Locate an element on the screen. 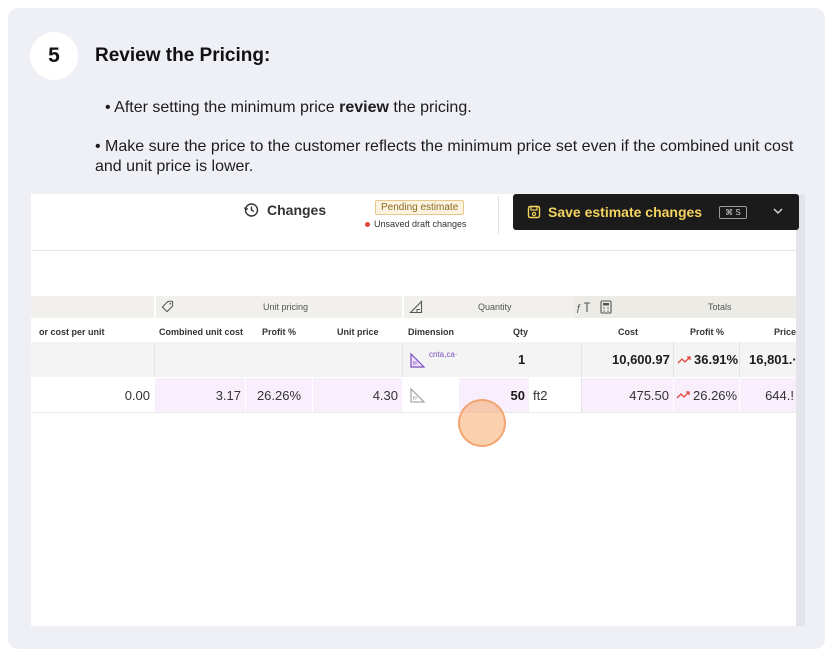  history-icon is located at coordinates (251, 210).